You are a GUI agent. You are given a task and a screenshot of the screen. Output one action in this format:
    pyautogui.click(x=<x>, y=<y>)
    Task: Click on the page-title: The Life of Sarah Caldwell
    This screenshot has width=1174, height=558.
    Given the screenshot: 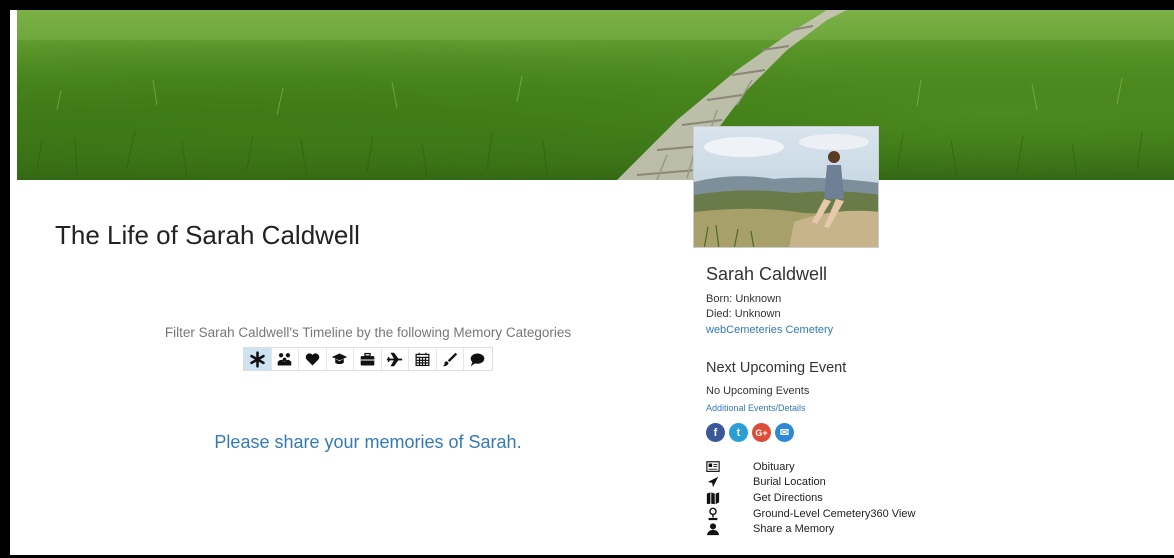 What is the action you would take?
    pyautogui.click(x=207, y=235)
    